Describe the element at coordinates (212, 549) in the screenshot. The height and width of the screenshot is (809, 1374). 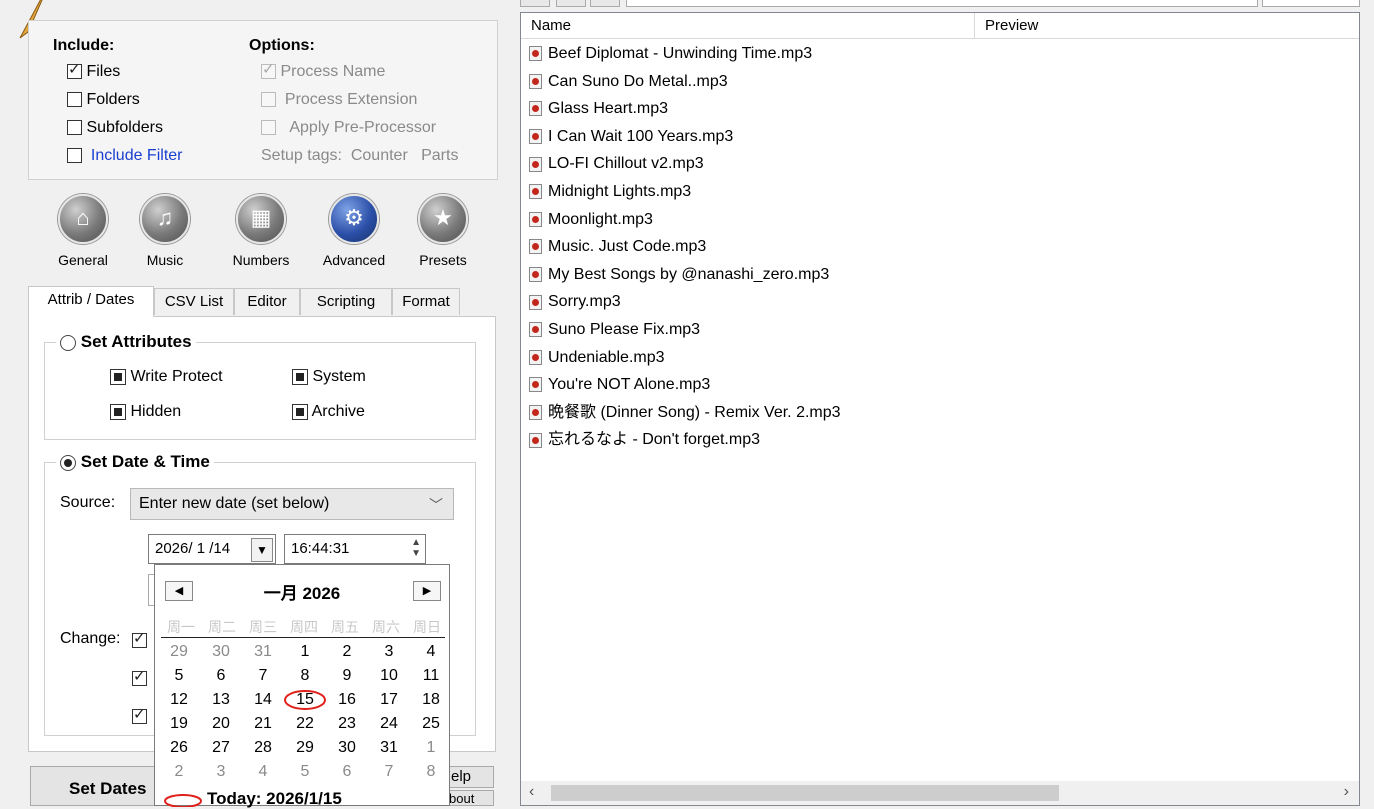
I see `date-picker: 2026/ 1 /14 ▼` at that location.